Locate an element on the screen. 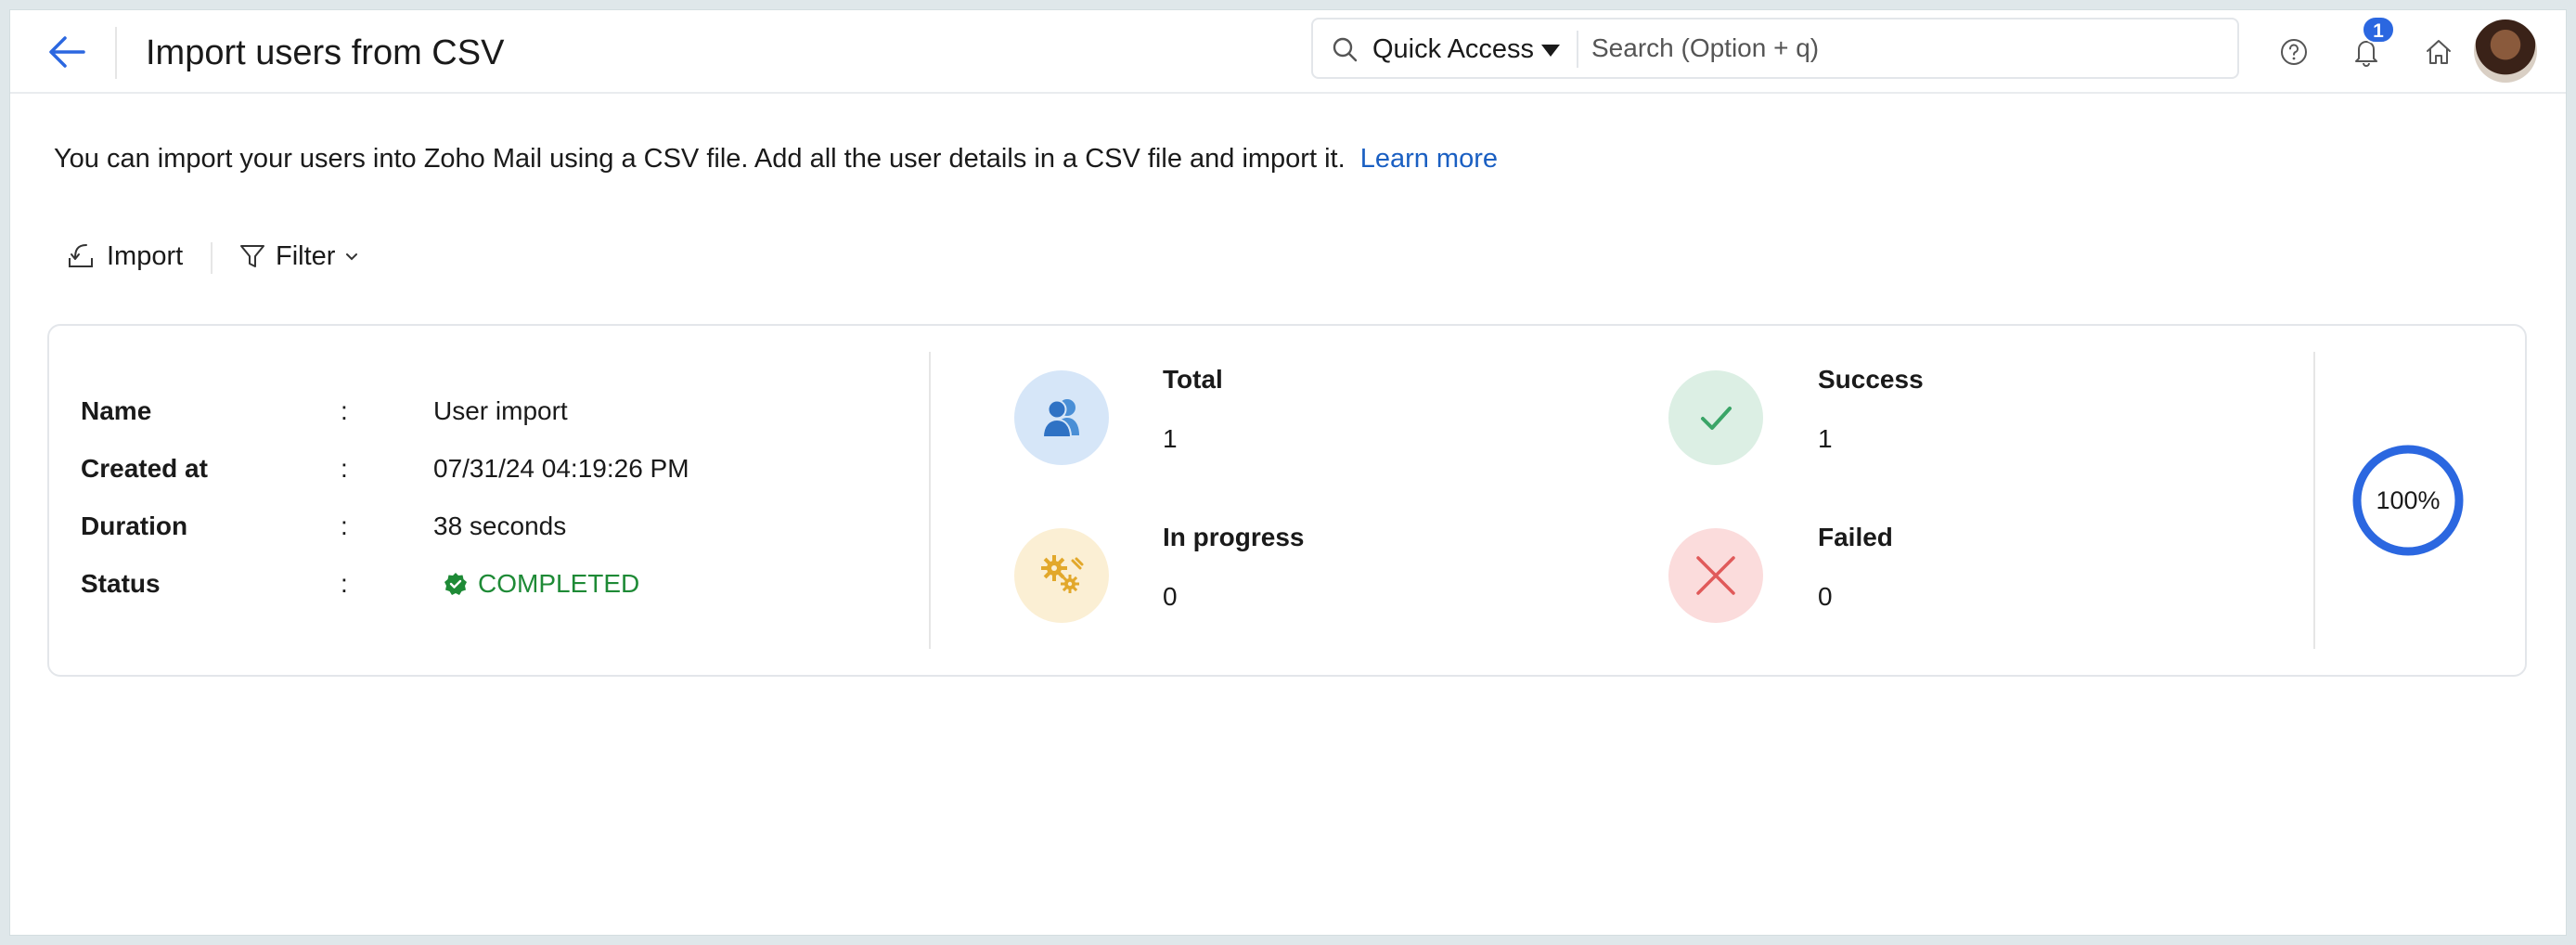  failed-label: Failed is located at coordinates (1856, 537).